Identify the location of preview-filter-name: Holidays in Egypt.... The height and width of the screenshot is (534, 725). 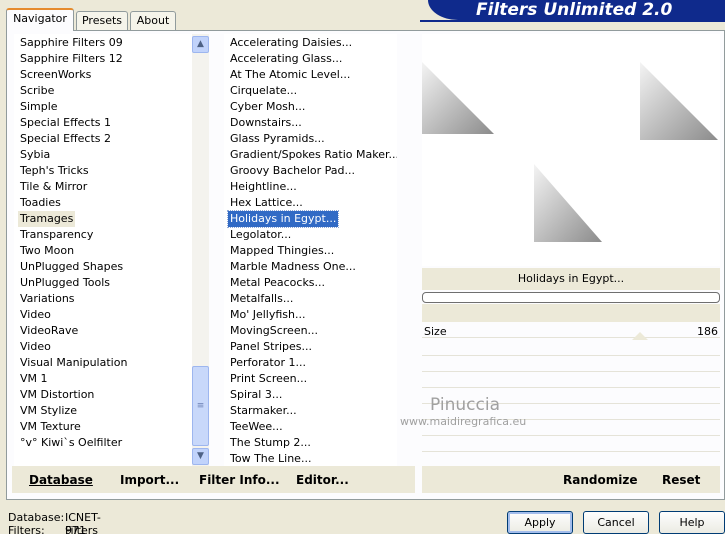
(571, 279).